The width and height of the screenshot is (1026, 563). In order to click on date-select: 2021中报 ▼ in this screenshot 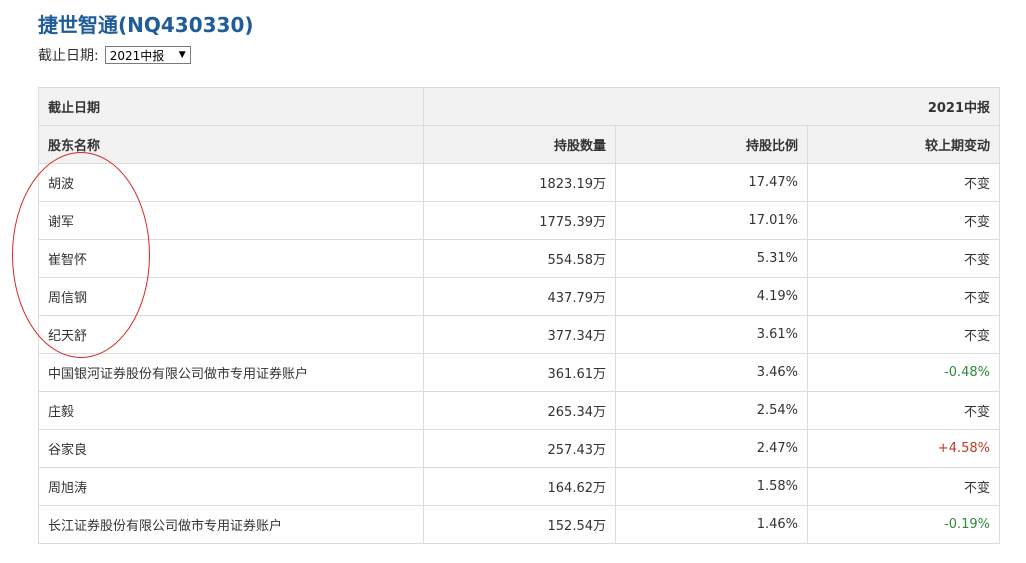, I will do `click(147, 55)`.